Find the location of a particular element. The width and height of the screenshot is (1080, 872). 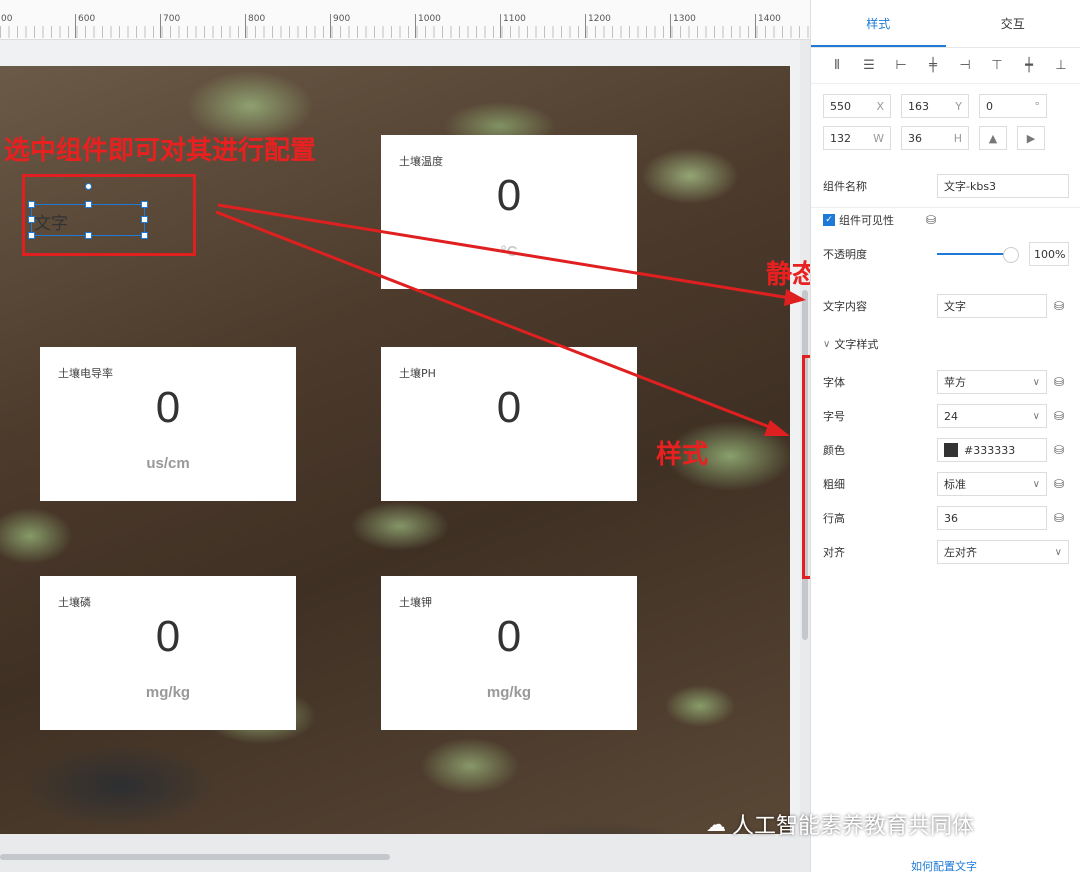

flip-horizontal-icon: ▶ is located at coordinates (1031, 138).